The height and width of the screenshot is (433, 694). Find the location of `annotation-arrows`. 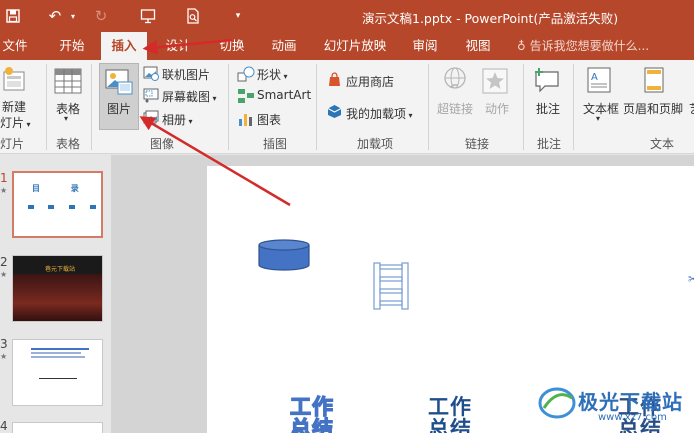

annotation-arrows is located at coordinates (215, 122).